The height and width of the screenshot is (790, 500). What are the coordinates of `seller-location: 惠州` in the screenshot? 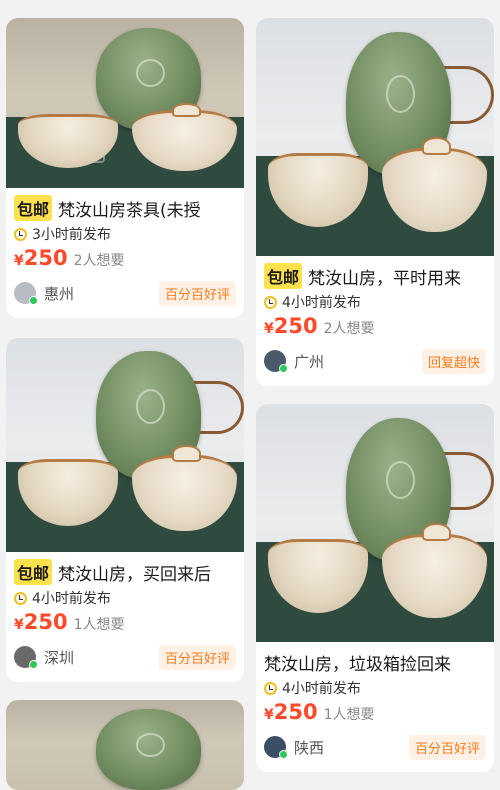 It's located at (59, 293).